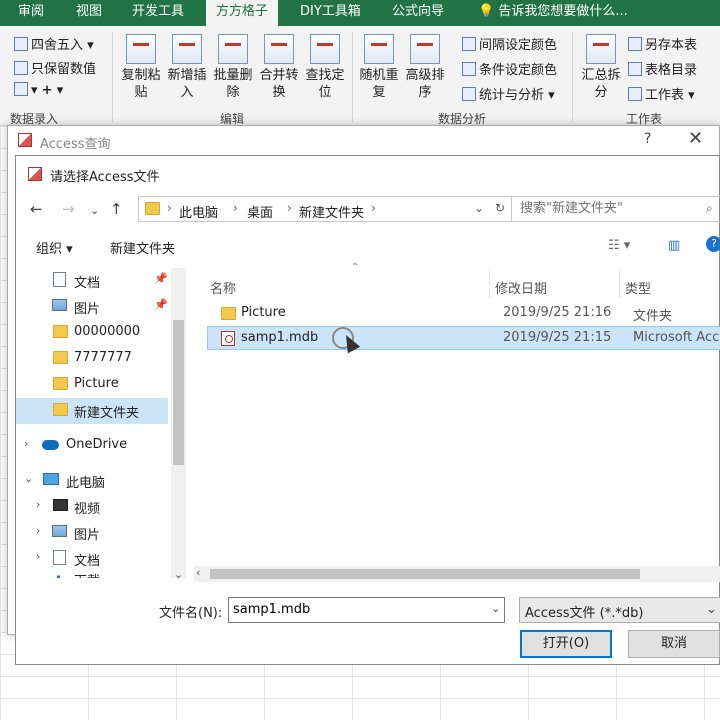 The width and height of the screenshot is (720, 720). Describe the element at coordinates (92, 574) in the screenshot. I see `nav-item-downloads: ⬇下载` at that location.